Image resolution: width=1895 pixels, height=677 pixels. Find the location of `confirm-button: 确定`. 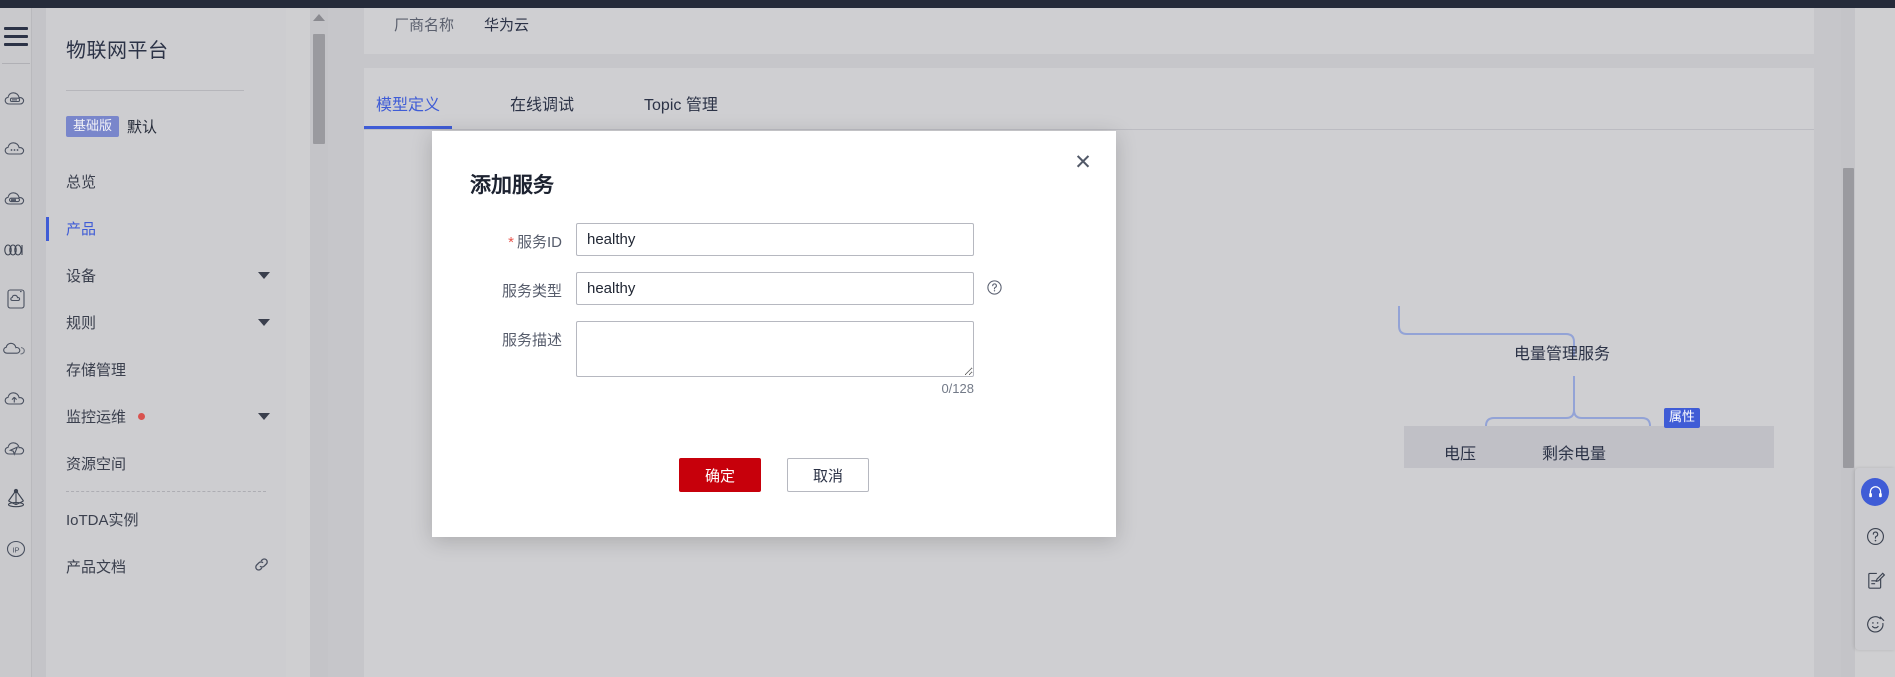

confirm-button: 确定 is located at coordinates (720, 475).